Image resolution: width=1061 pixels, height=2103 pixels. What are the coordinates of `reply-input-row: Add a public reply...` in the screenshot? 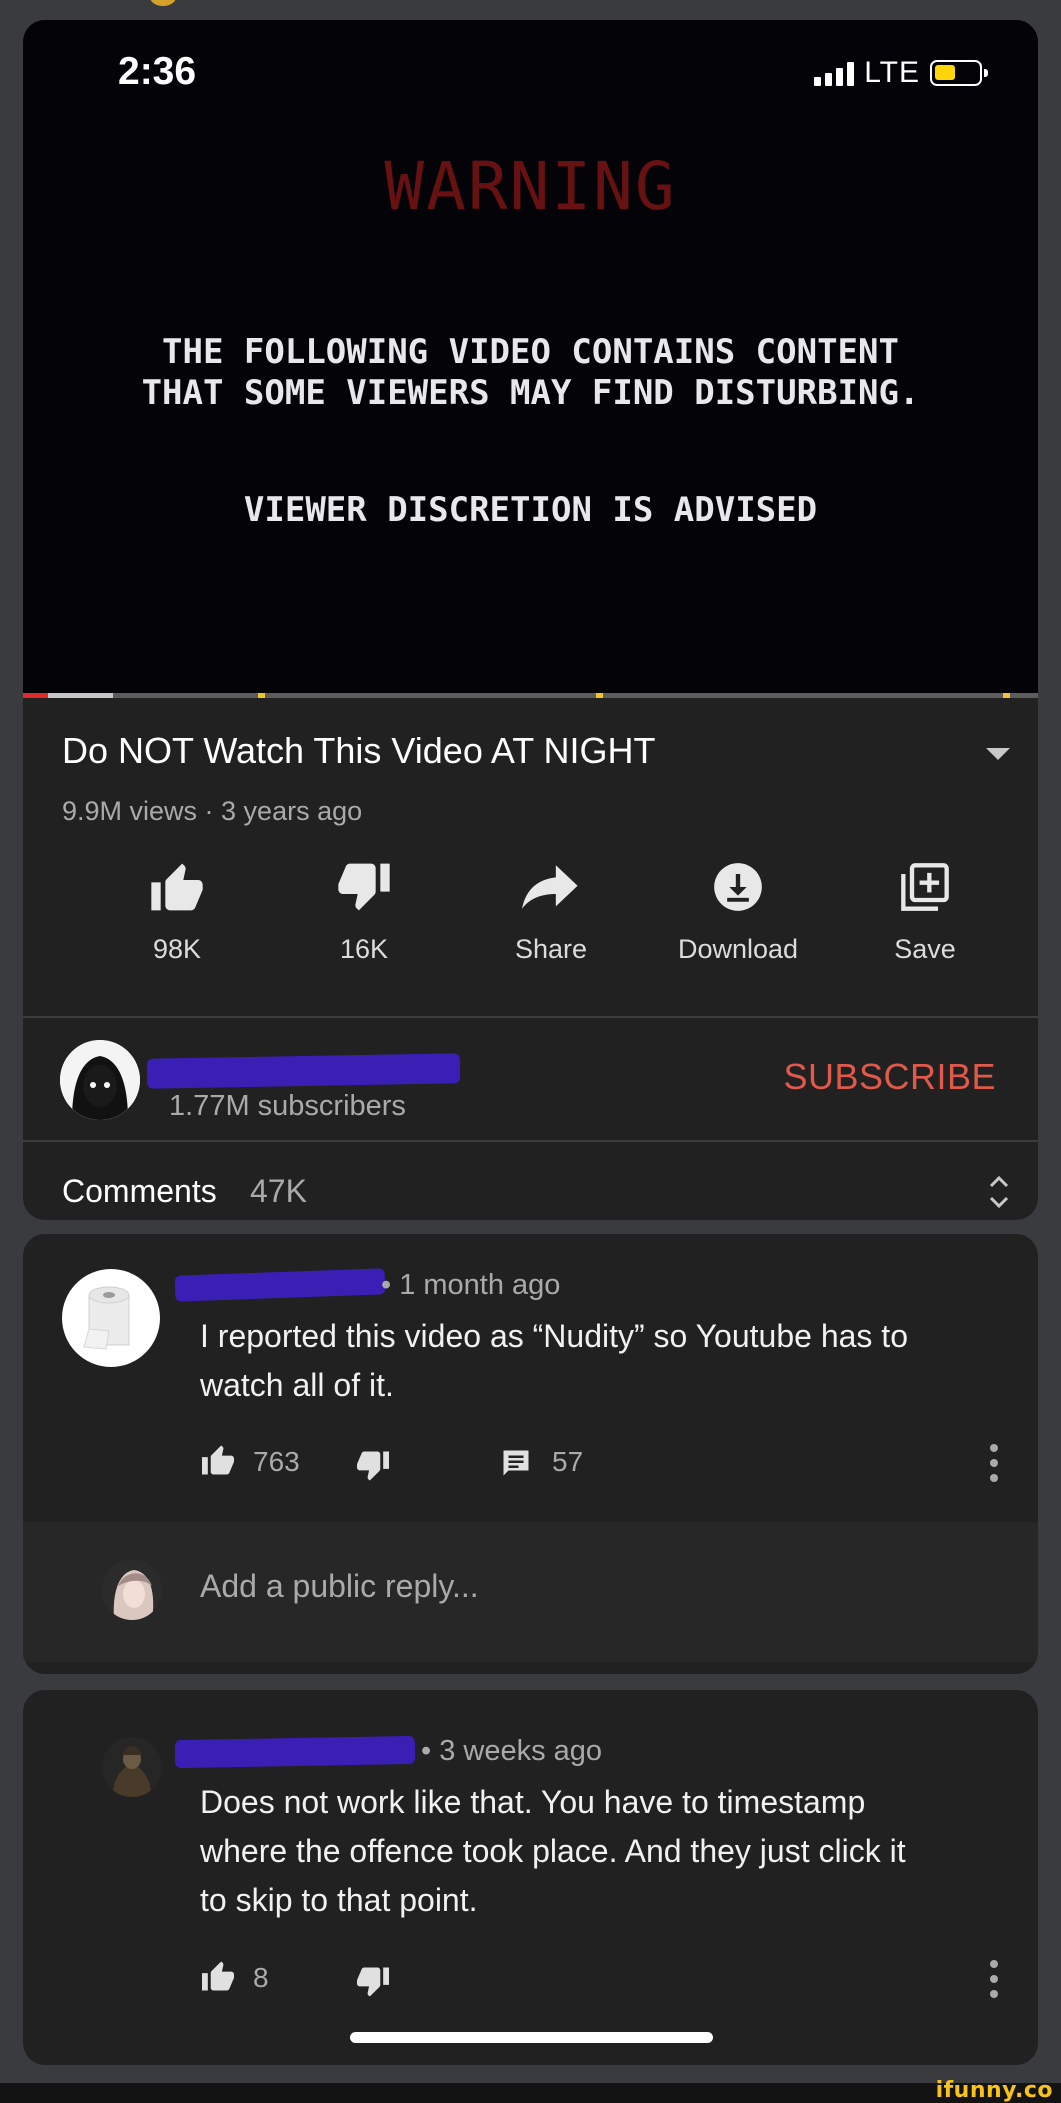 It's located at (530, 1592).